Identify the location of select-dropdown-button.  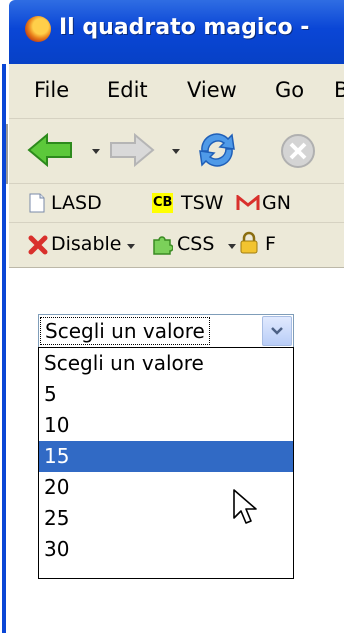
(277, 331).